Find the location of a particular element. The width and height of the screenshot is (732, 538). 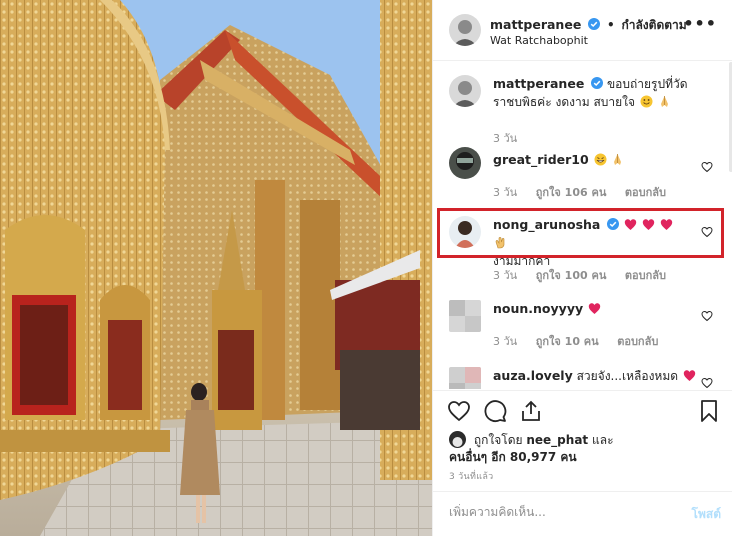

comment-meta: 3 วัน ถูกใจ 10 คน ตอบกลับ is located at coordinates (583, 341).